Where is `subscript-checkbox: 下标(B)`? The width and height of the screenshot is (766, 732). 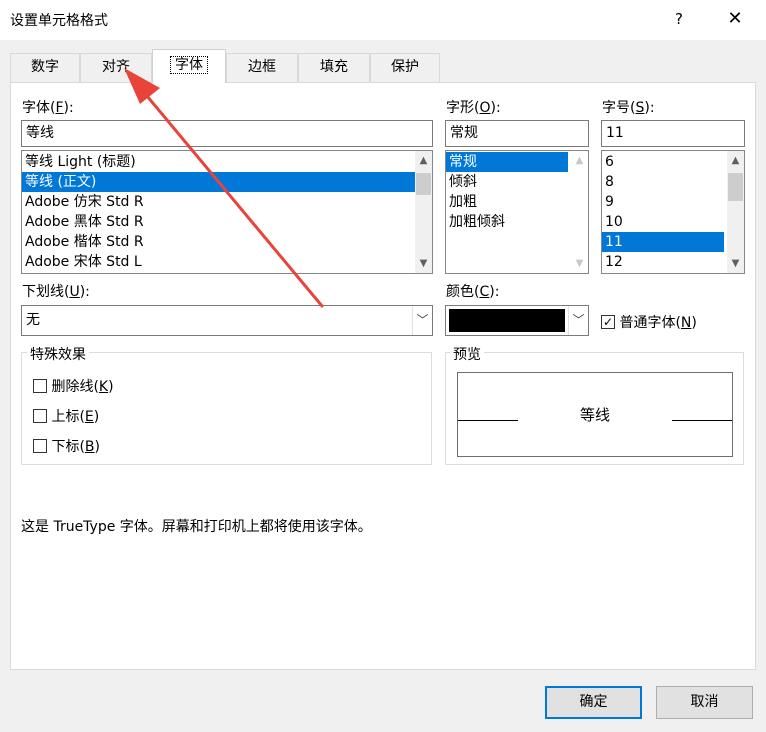 subscript-checkbox: 下标(B) is located at coordinates (66, 446).